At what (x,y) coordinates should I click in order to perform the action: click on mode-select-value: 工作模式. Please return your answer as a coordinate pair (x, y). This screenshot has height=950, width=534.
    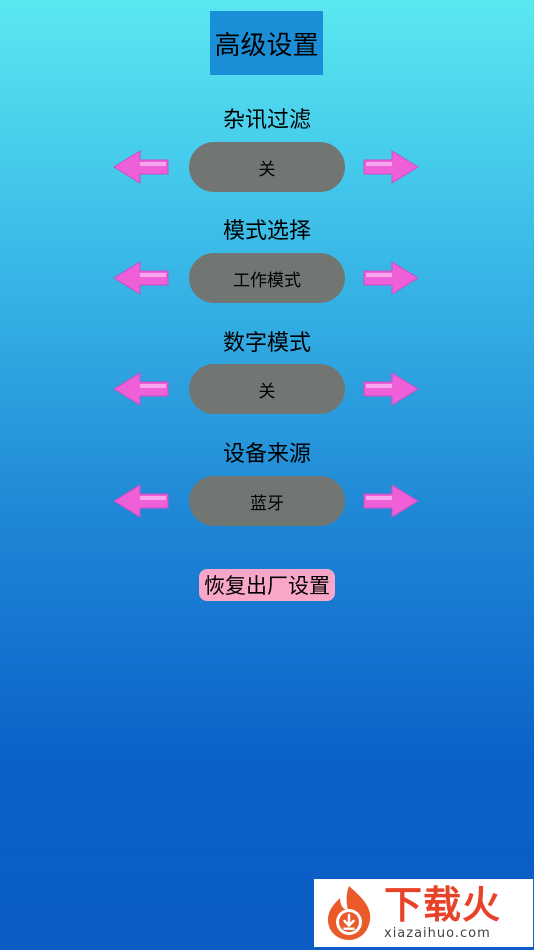
    Looking at the image, I should click on (267, 278).